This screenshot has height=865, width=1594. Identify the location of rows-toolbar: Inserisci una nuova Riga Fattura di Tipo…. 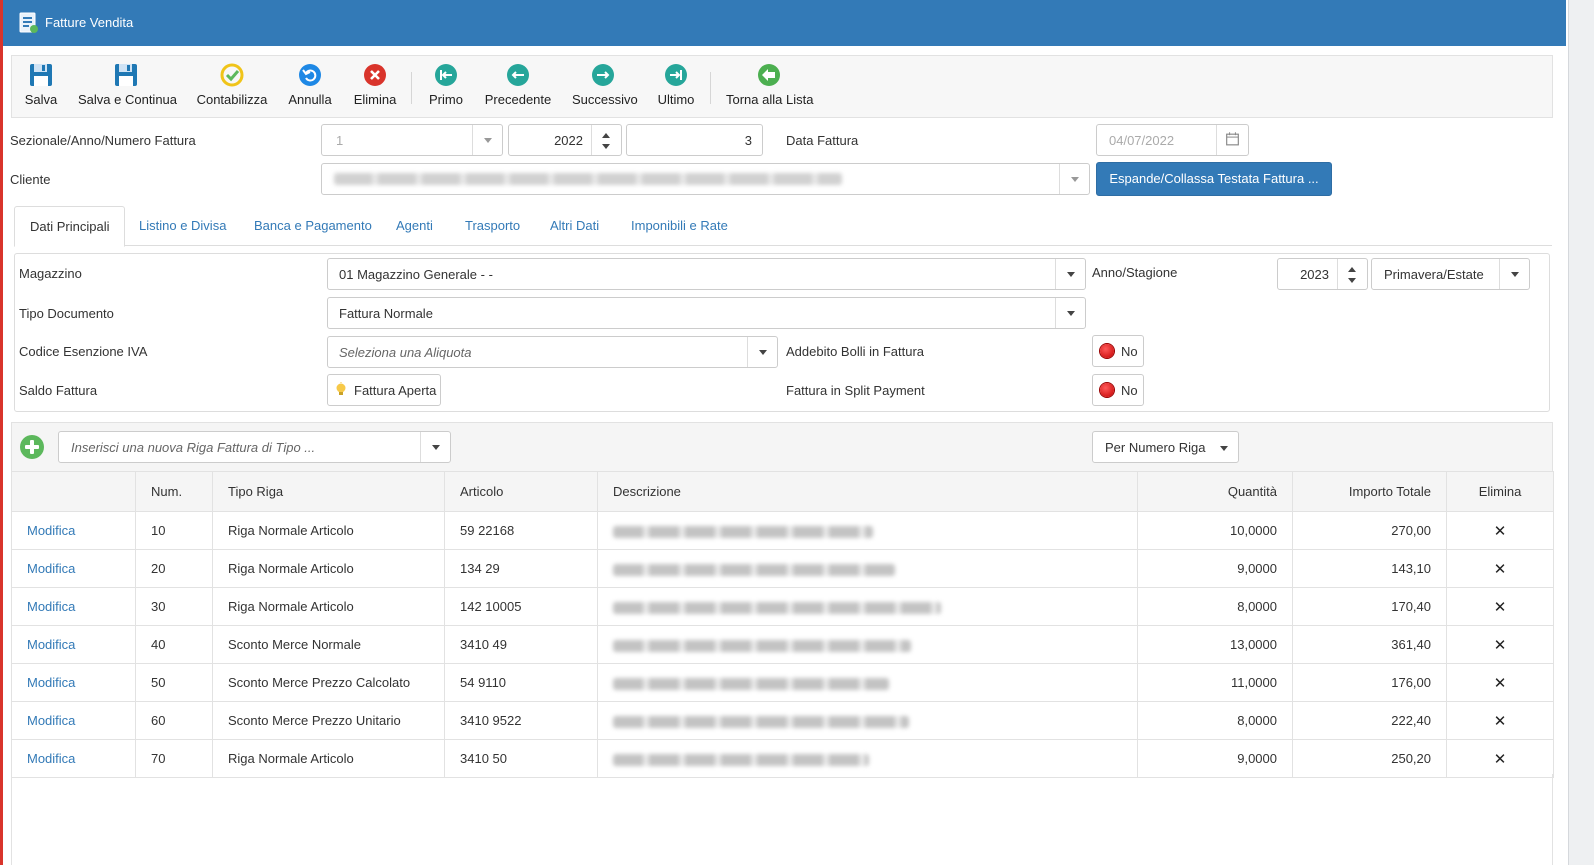
(782, 447).